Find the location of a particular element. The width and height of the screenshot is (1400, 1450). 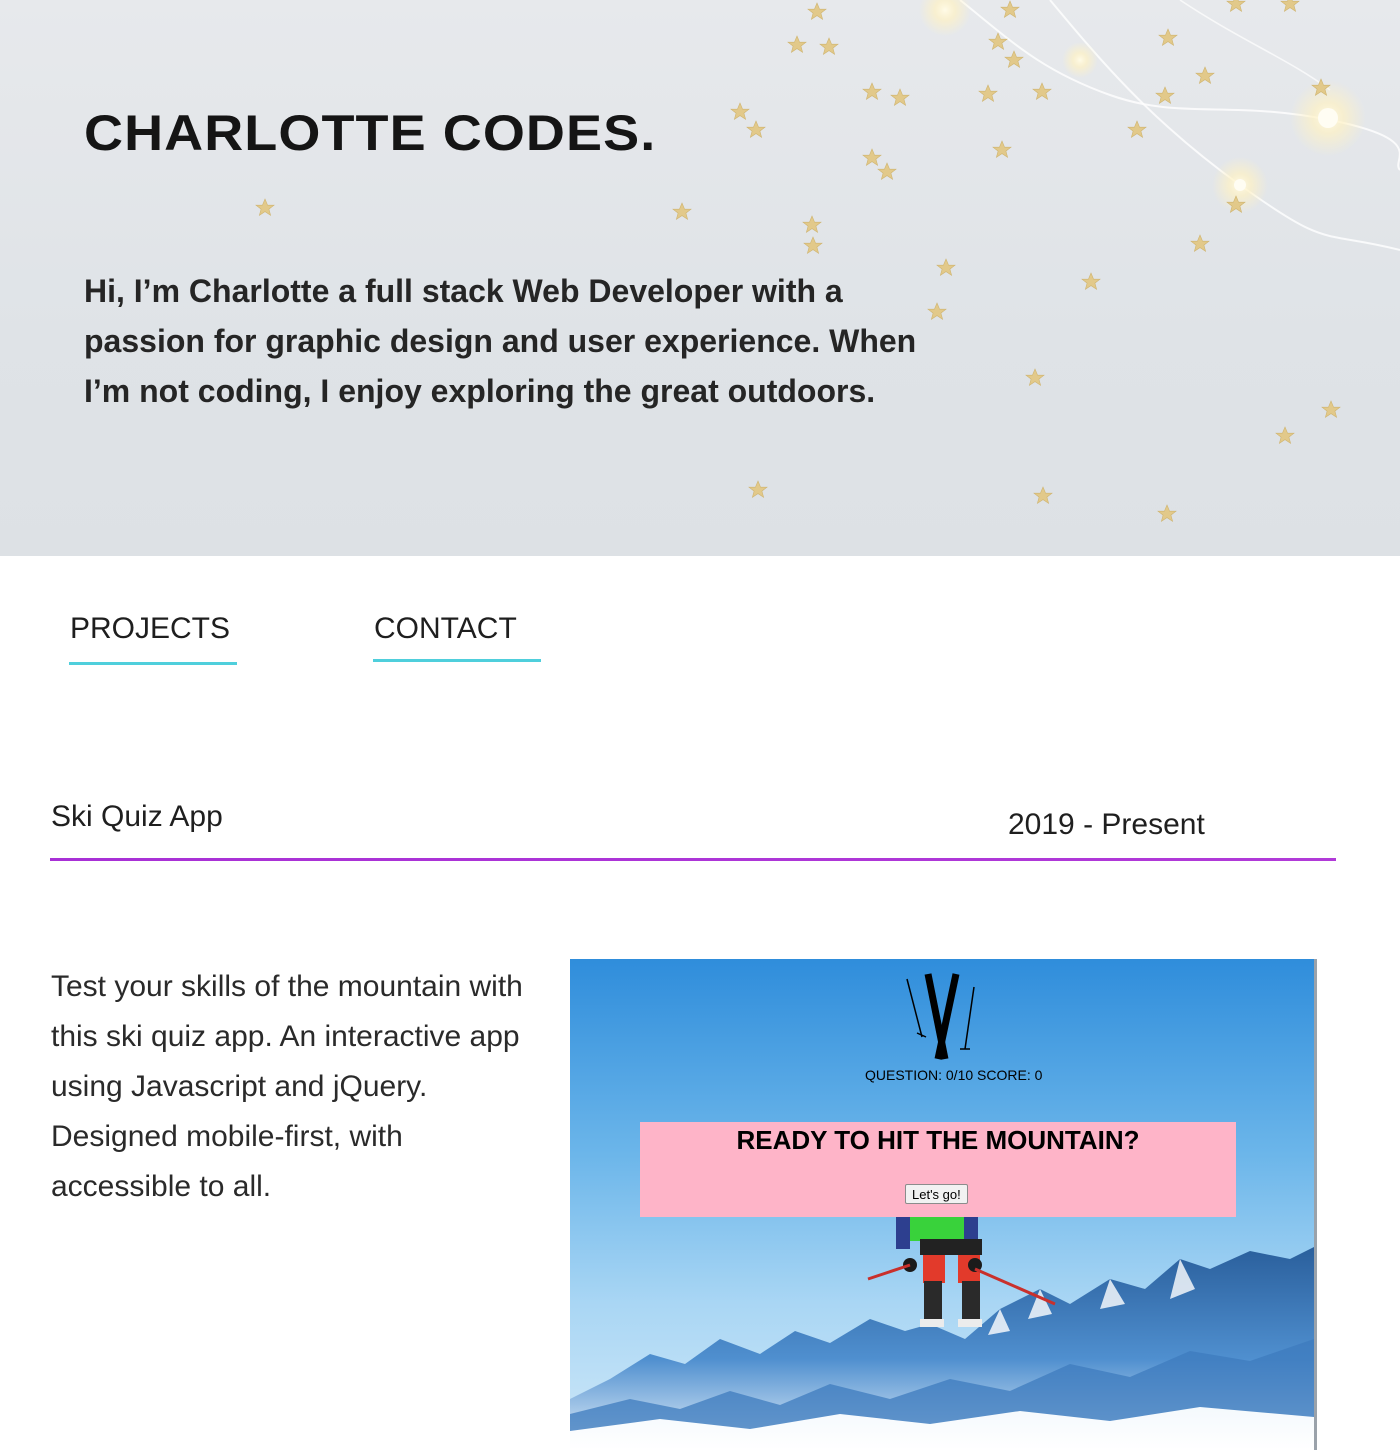

nav-link-projects: PROJECTS is located at coordinates (150, 629).